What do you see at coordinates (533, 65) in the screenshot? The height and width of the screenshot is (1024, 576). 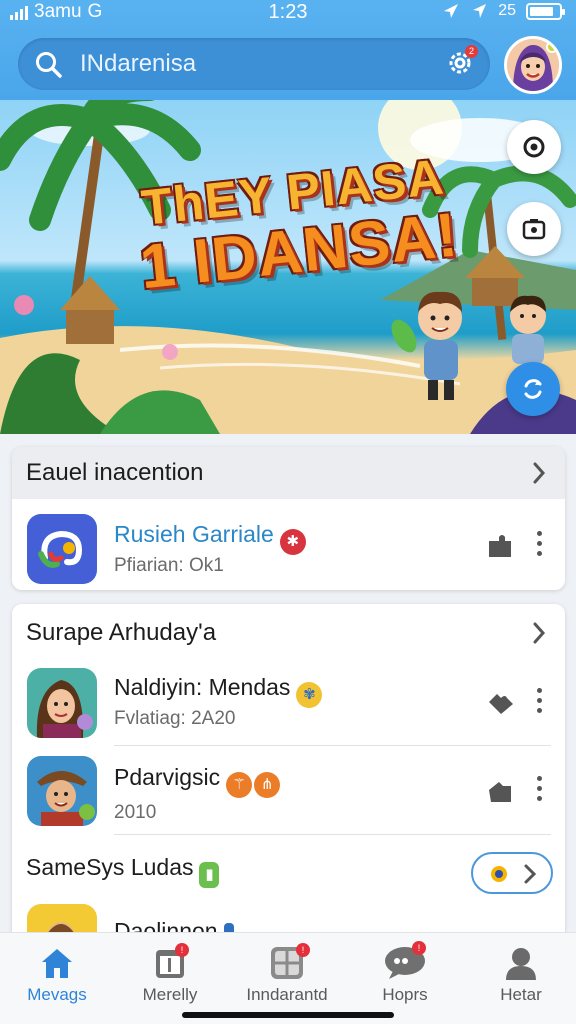 I see `user-avatar` at bounding box center [533, 65].